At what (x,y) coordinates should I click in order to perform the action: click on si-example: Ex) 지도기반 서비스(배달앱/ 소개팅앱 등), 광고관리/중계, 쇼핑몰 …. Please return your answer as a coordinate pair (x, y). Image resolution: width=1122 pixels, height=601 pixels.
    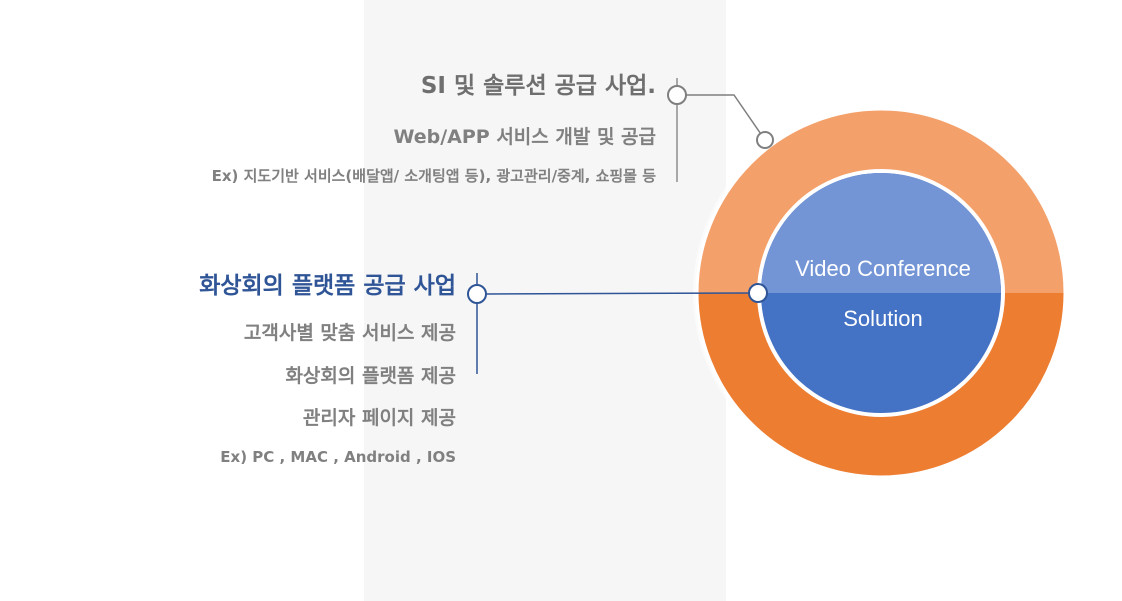
    Looking at the image, I should click on (433, 176).